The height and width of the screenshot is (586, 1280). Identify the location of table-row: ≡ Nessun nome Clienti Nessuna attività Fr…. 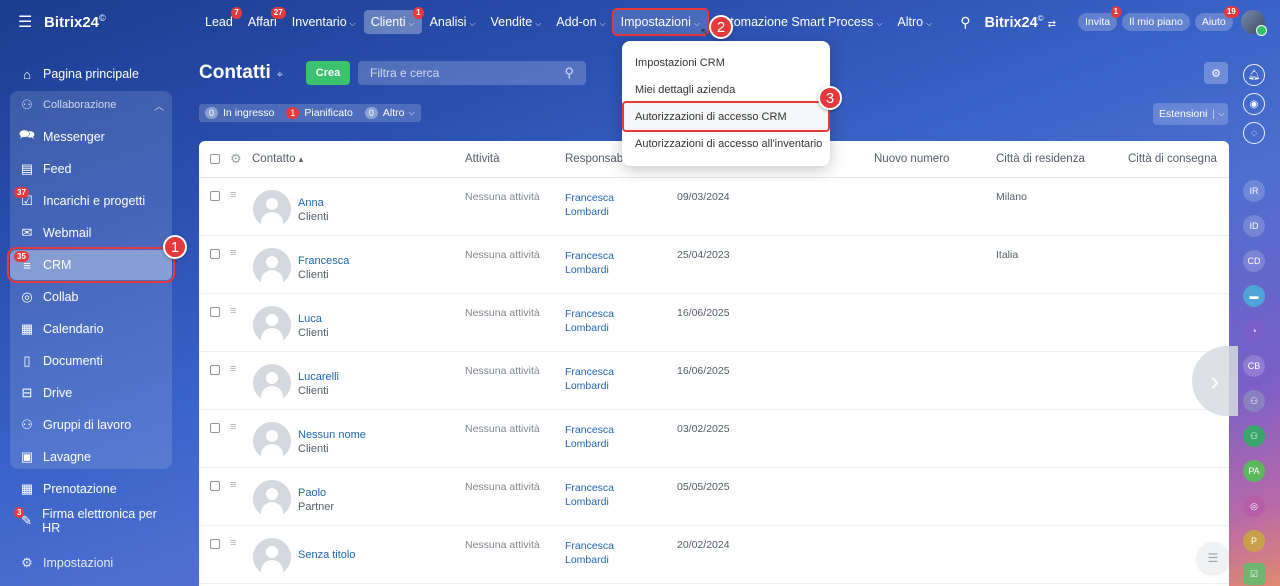
(714, 439).